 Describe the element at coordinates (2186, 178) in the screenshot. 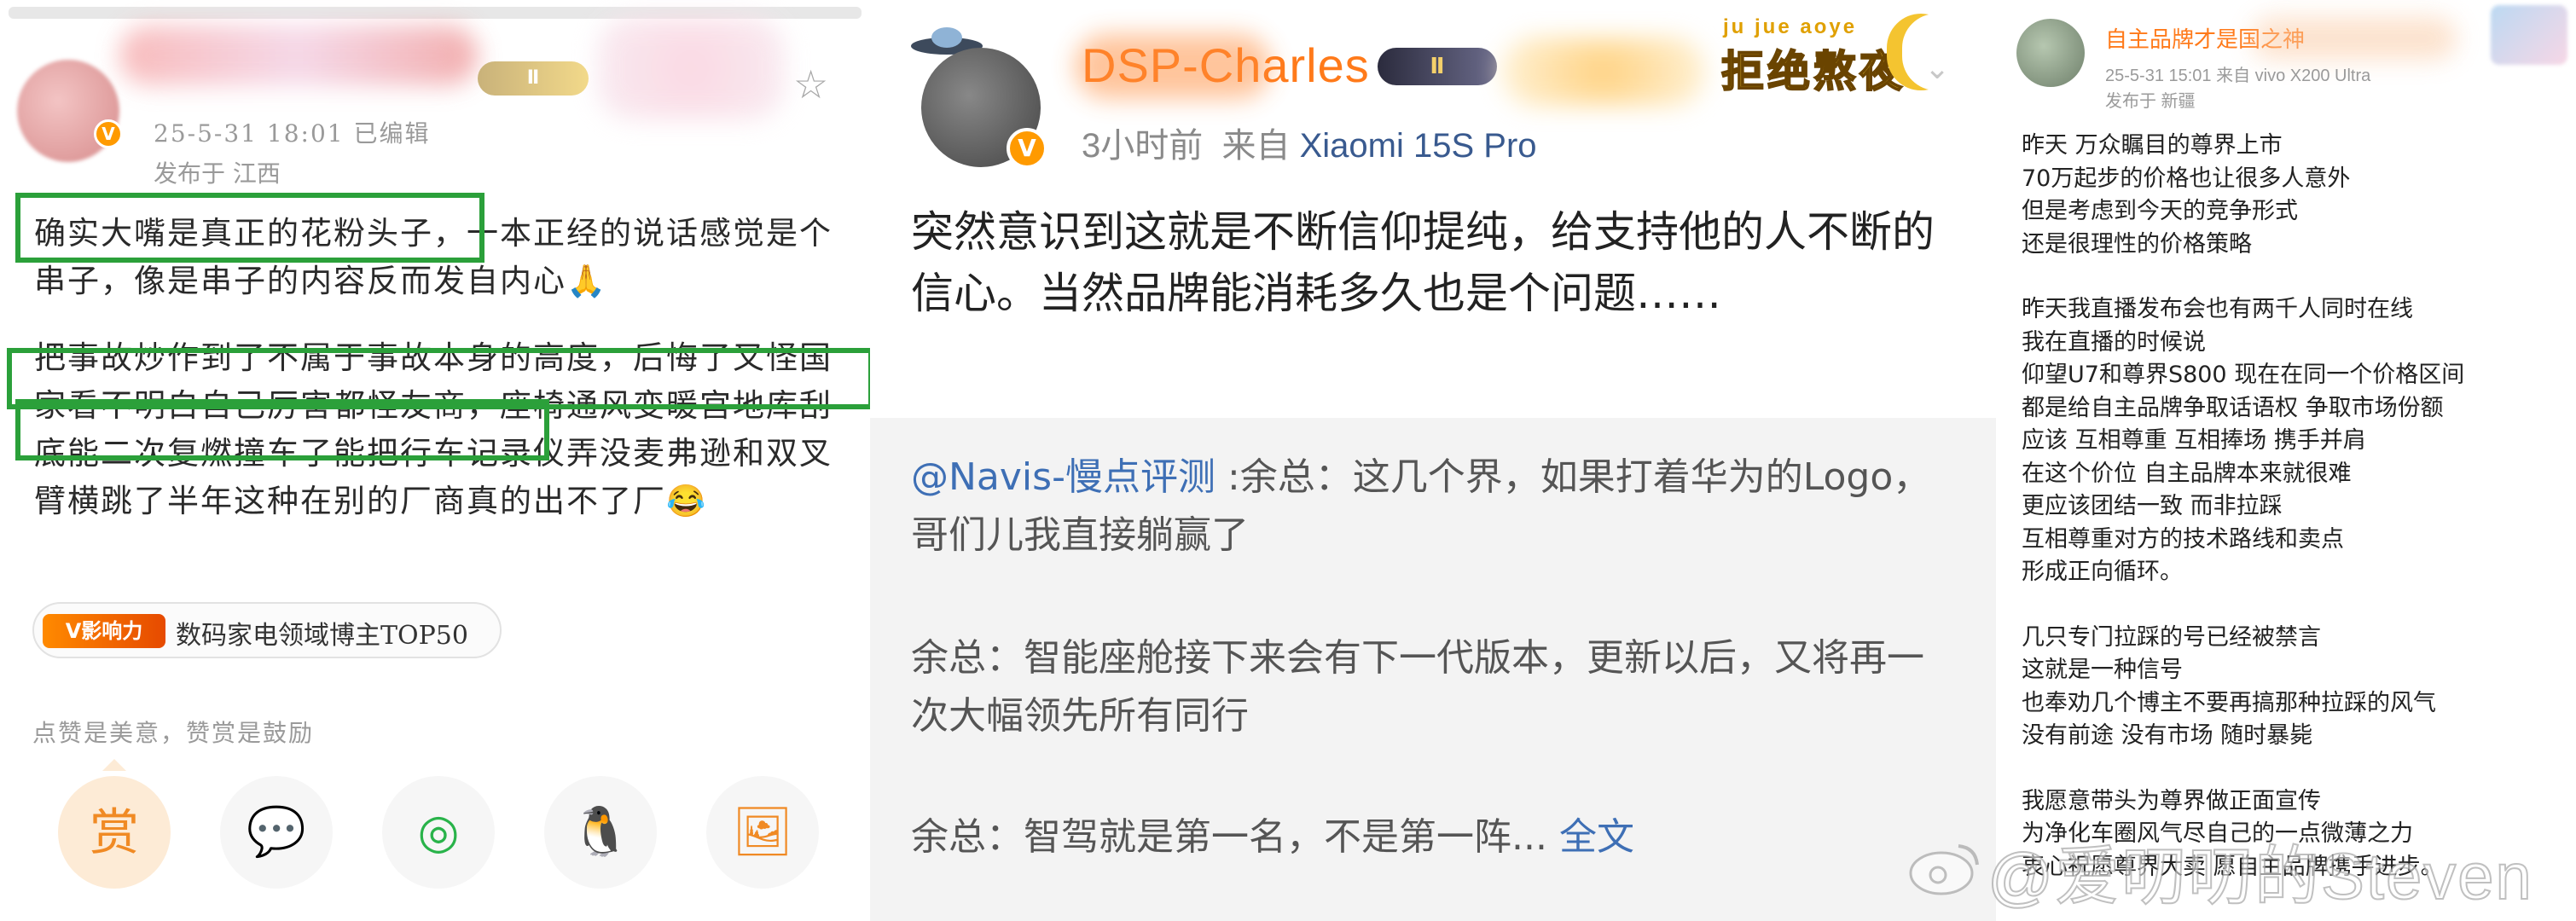

I see `post-line: 70万起步的价格也让很多人意外` at that location.